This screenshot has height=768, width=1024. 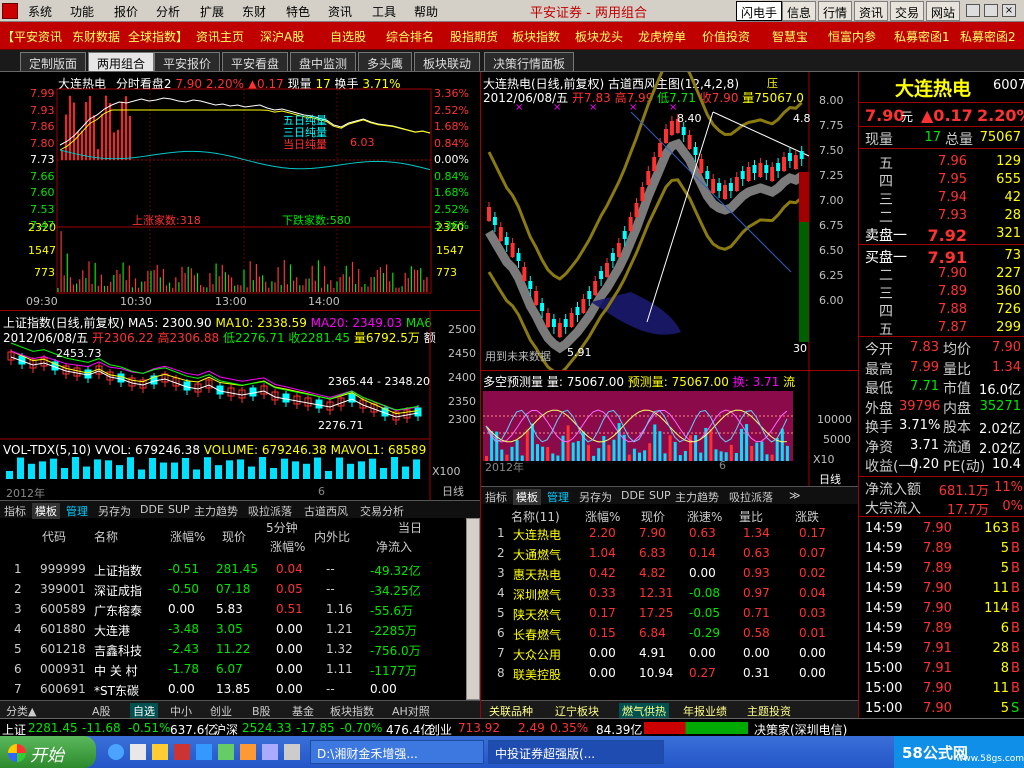 What do you see at coordinates (234, 536) in the screenshot?
I see `col-price: 现价` at bounding box center [234, 536].